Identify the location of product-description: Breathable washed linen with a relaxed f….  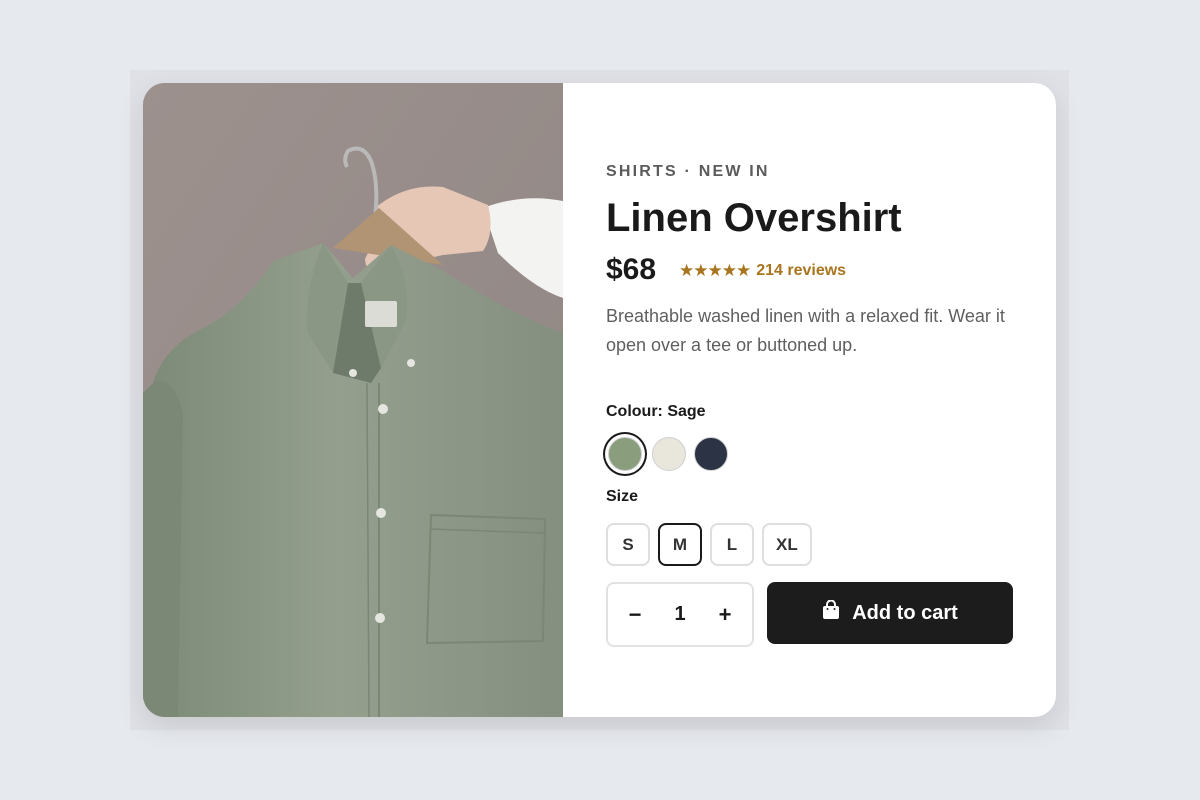
(805, 330).